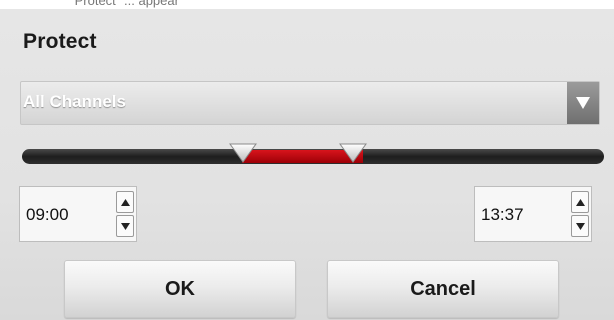 The image size is (614, 320). What do you see at coordinates (310, 103) in the screenshot?
I see `channel-select: All Channels` at bounding box center [310, 103].